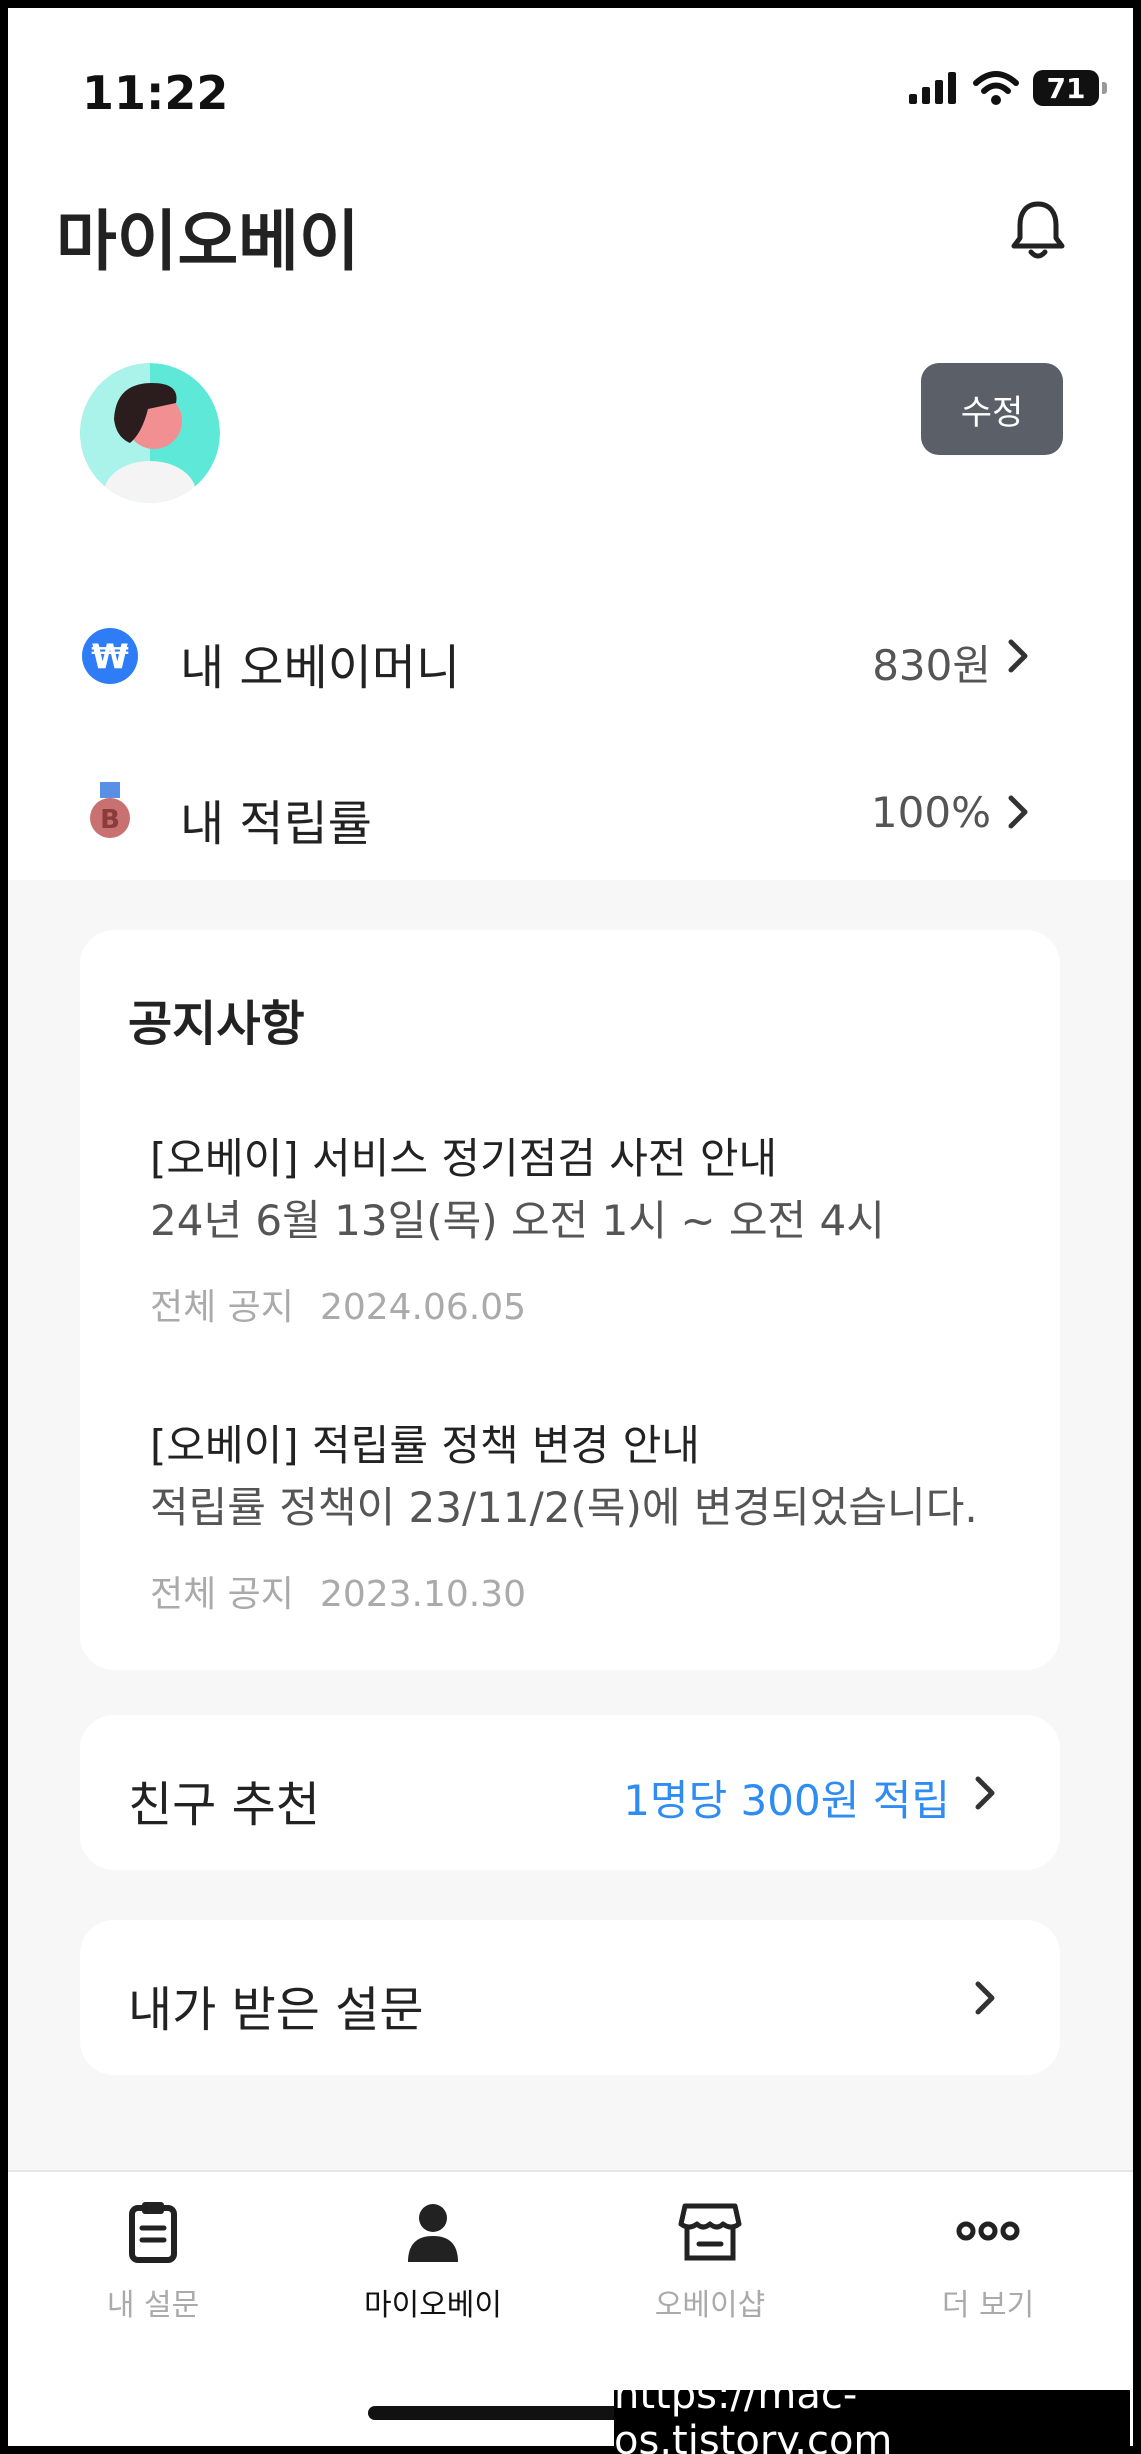 This screenshot has width=1141, height=2454. What do you see at coordinates (570, 656) in the screenshot?
I see `oveymoney-row: ₩ 내 오베이머니 830원` at bounding box center [570, 656].